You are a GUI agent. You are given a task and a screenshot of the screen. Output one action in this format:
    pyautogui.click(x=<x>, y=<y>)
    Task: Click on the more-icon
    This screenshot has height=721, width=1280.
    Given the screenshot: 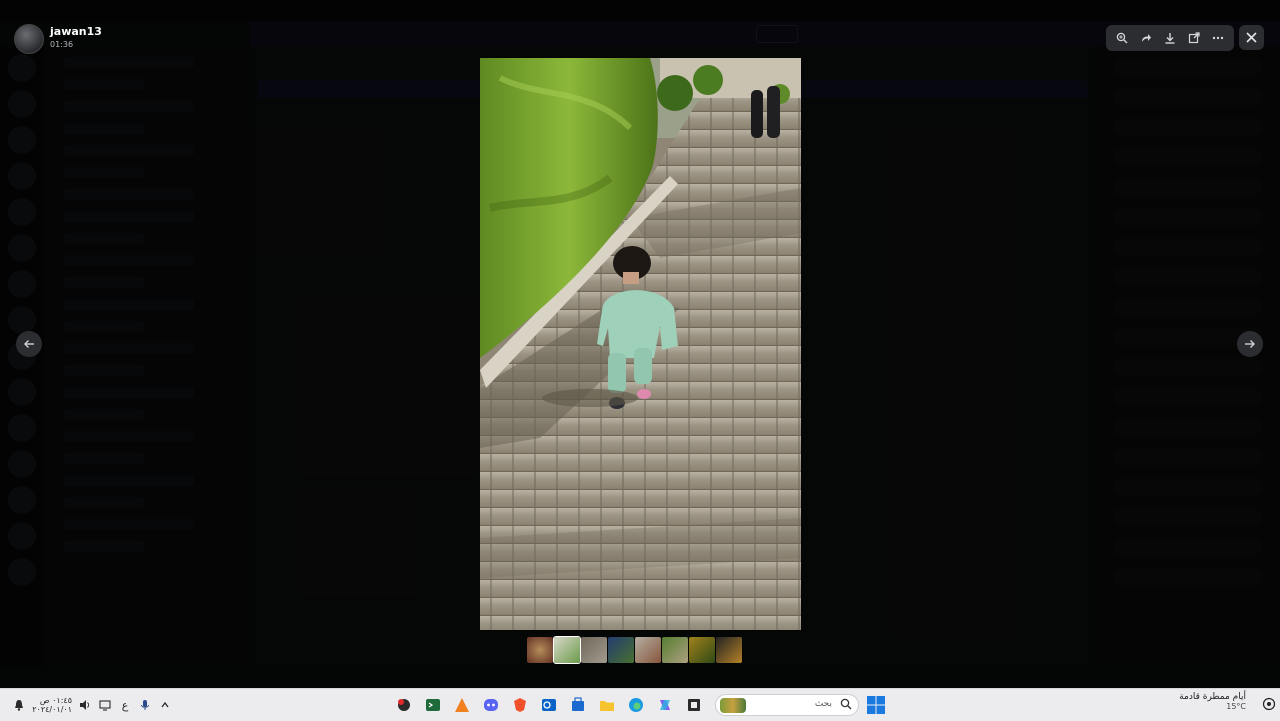 What is the action you would take?
    pyautogui.click(x=1218, y=38)
    